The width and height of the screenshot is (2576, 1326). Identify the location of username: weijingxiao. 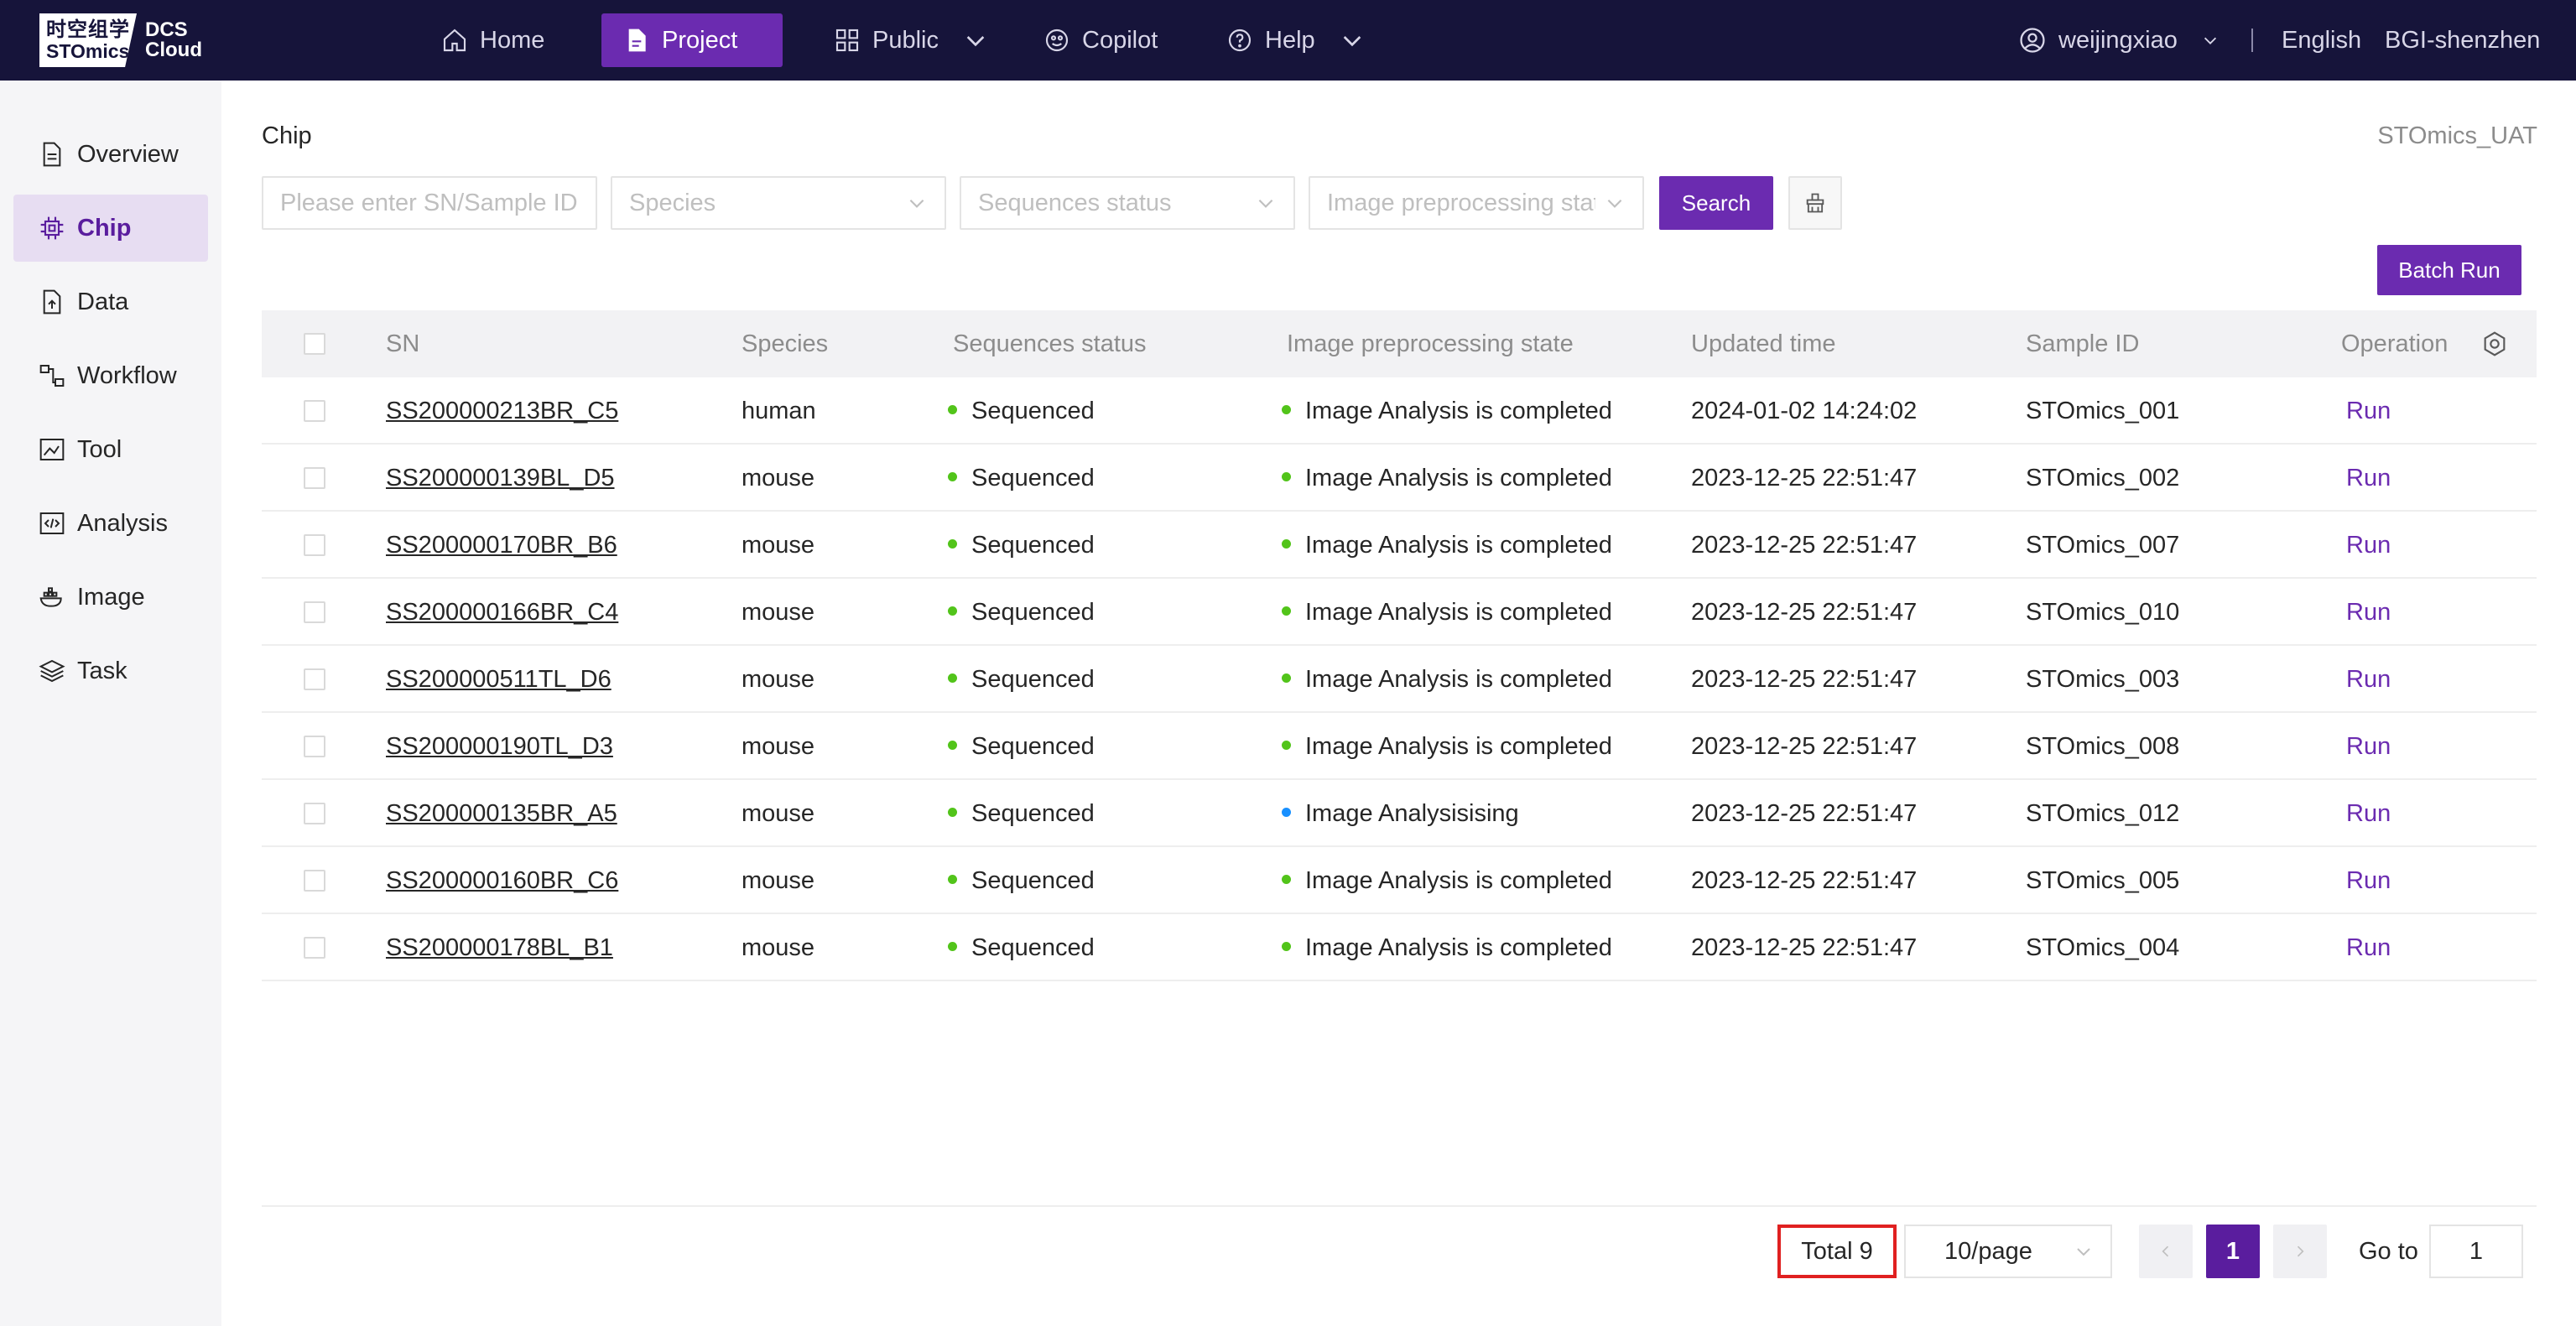
(2118, 40).